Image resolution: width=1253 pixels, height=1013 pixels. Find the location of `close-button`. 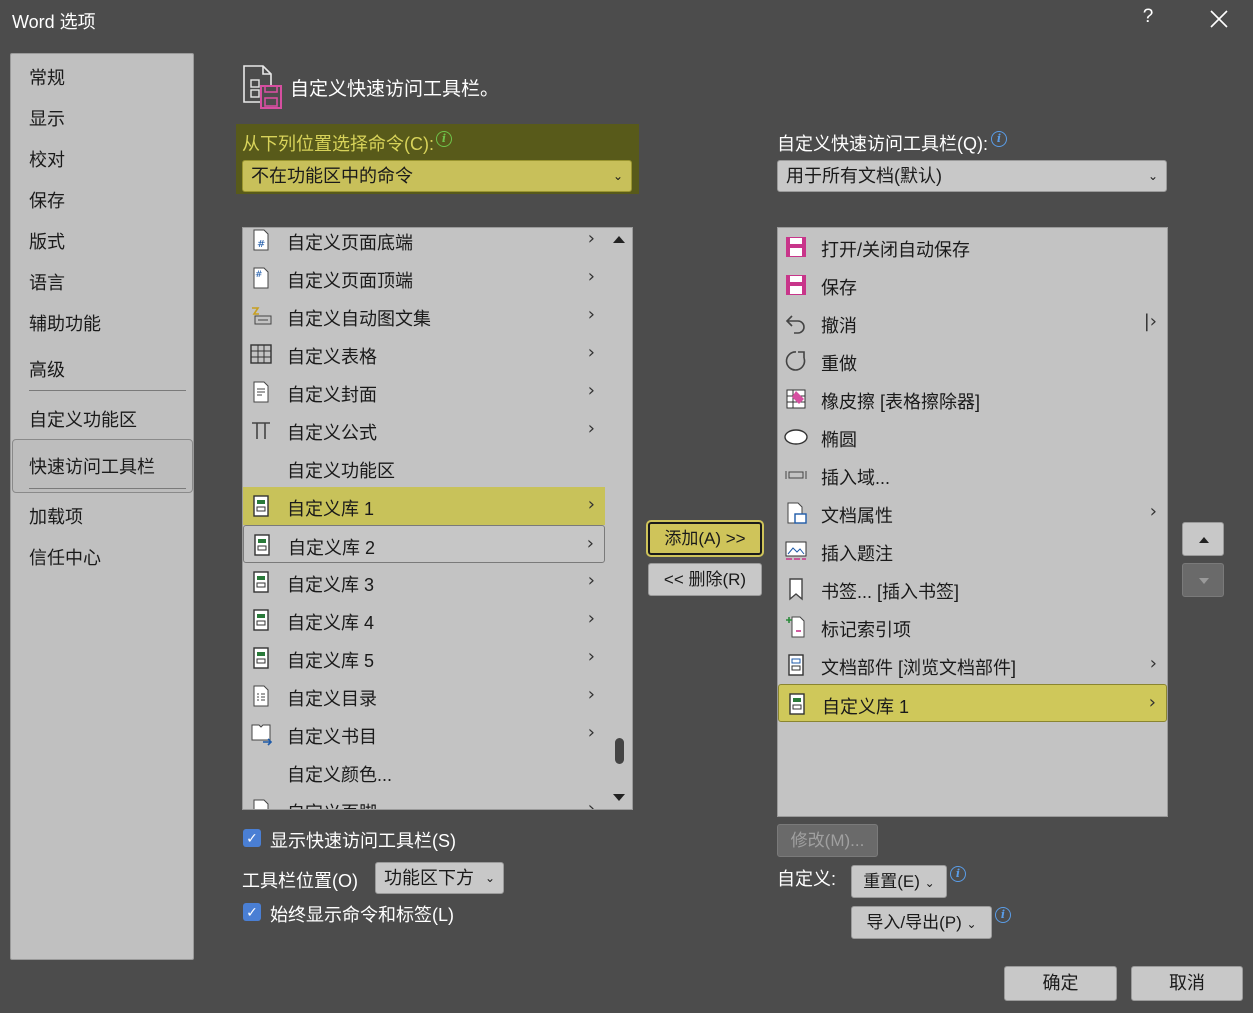

close-button is located at coordinates (1219, 19).